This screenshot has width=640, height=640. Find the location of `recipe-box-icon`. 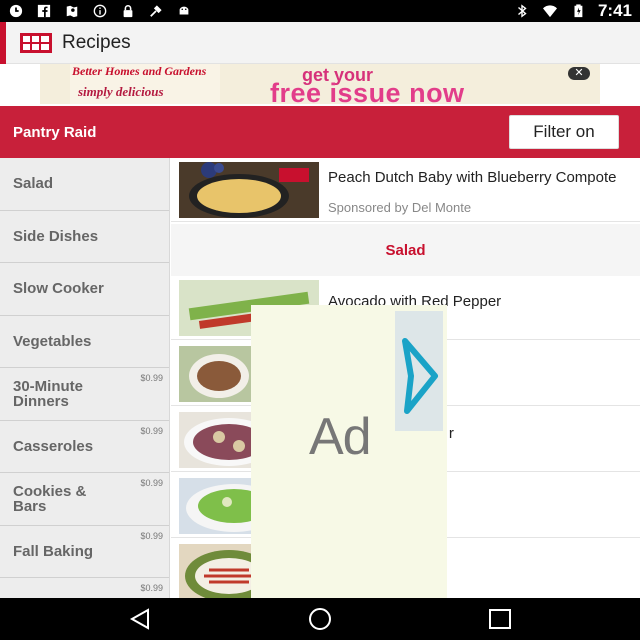

recipe-box-icon is located at coordinates (36, 42).